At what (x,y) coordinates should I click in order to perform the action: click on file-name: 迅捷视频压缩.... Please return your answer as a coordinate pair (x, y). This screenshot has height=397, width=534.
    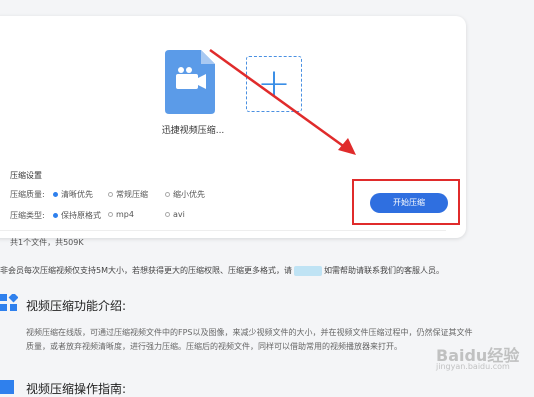
    Looking at the image, I should click on (193, 131).